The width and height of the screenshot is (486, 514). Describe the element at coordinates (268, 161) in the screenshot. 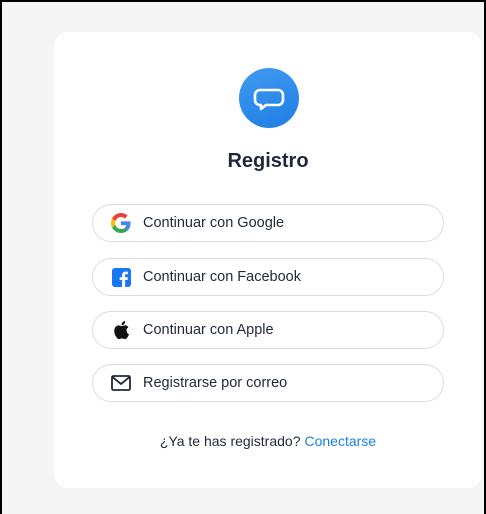

I see `page-title: Registro` at that location.